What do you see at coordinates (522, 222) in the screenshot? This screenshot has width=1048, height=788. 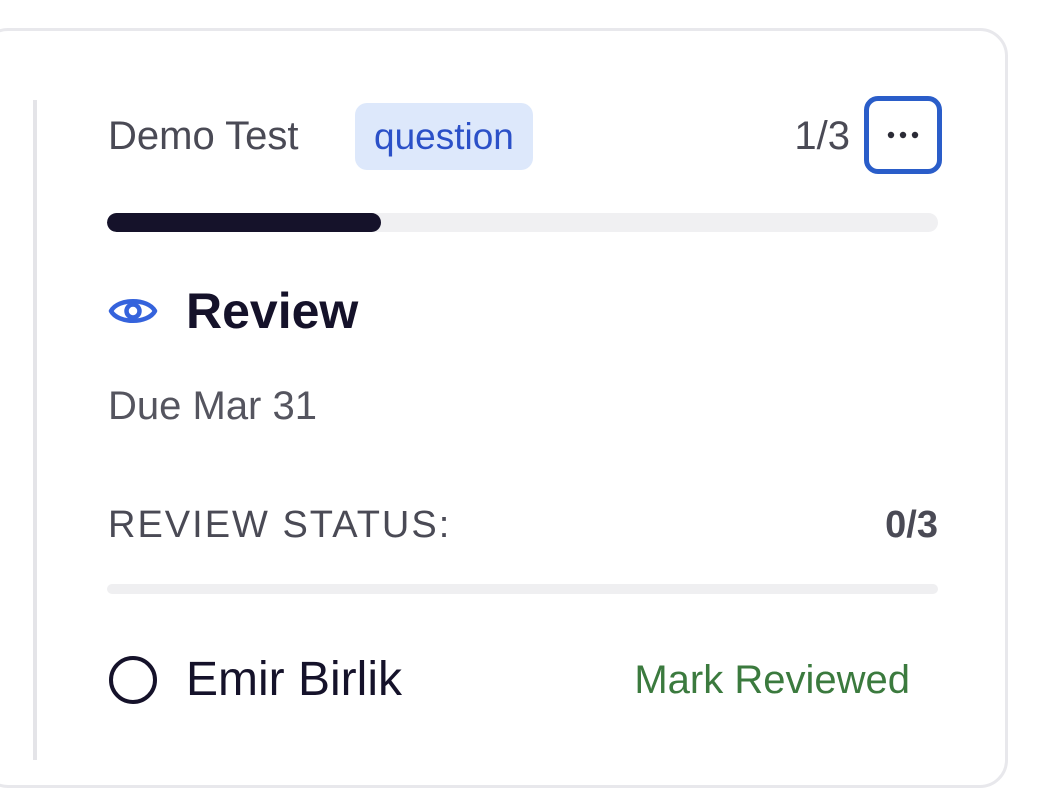 I see `task-progress-bar` at bounding box center [522, 222].